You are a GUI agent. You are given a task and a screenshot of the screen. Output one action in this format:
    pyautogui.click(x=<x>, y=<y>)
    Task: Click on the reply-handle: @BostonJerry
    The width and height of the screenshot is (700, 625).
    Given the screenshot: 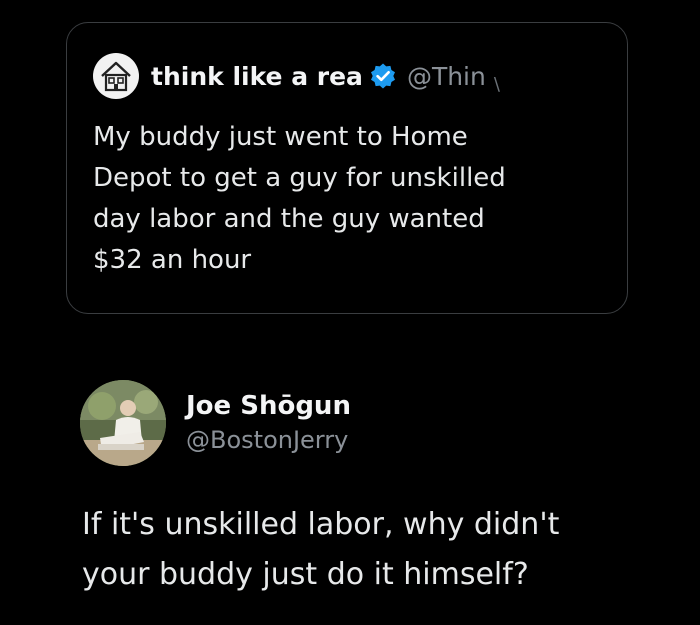 What is the action you would take?
    pyautogui.click(x=268, y=440)
    